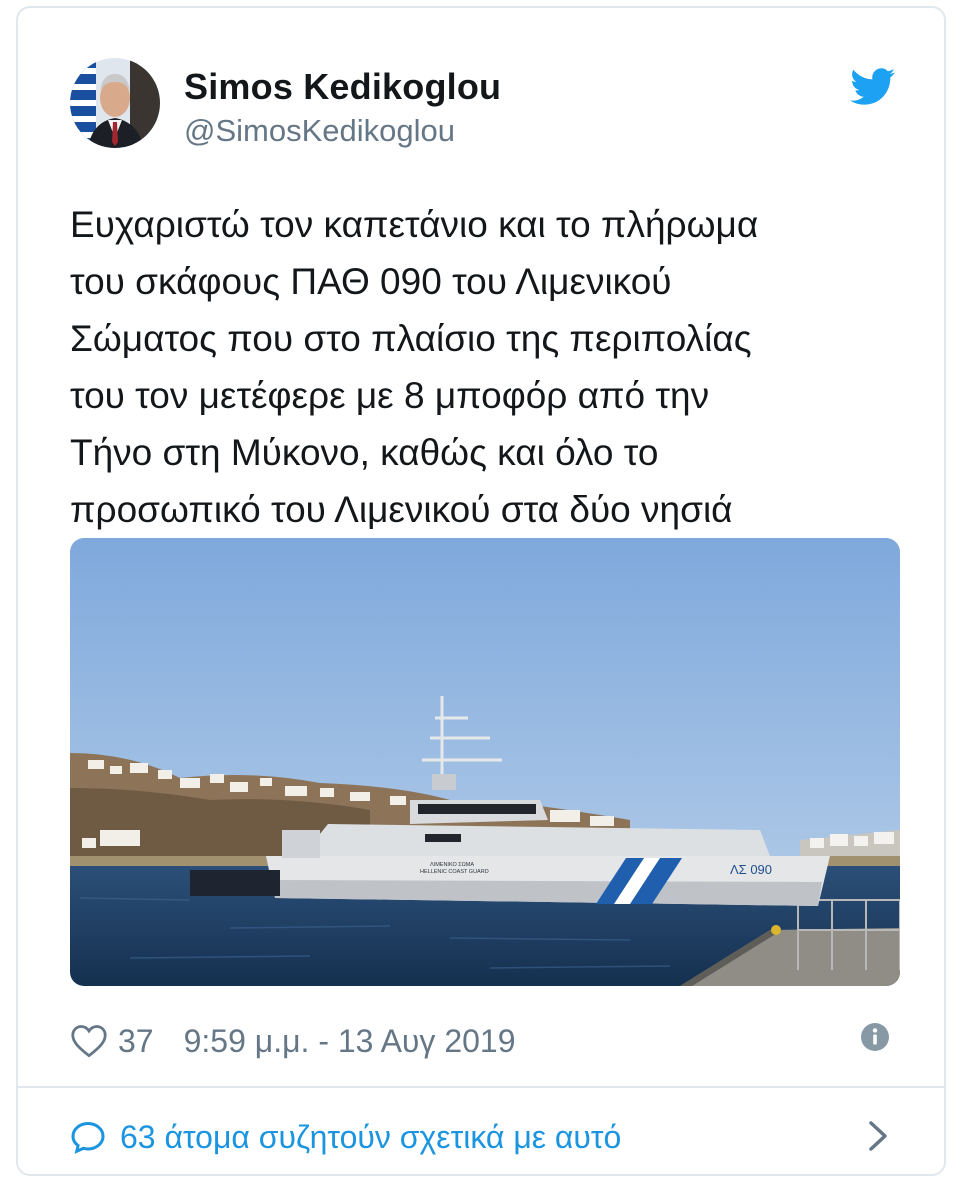 The height and width of the screenshot is (1181, 960). Describe the element at coordinates (401, 509) in the screenshot. I see `tweet-text-line: προσωπικό του Λιμενικού στα δύο νησιά` at that location.